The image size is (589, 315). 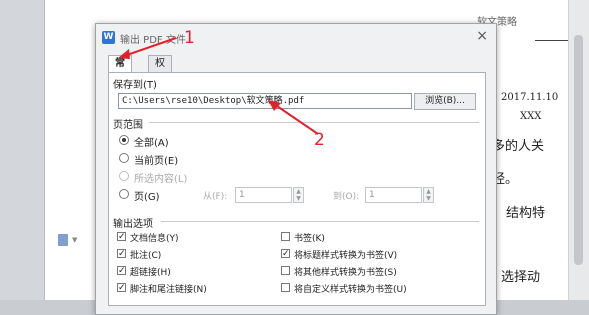 I want to click on checkbox-hyperlinks: ✓, so click(x=121, y=271).